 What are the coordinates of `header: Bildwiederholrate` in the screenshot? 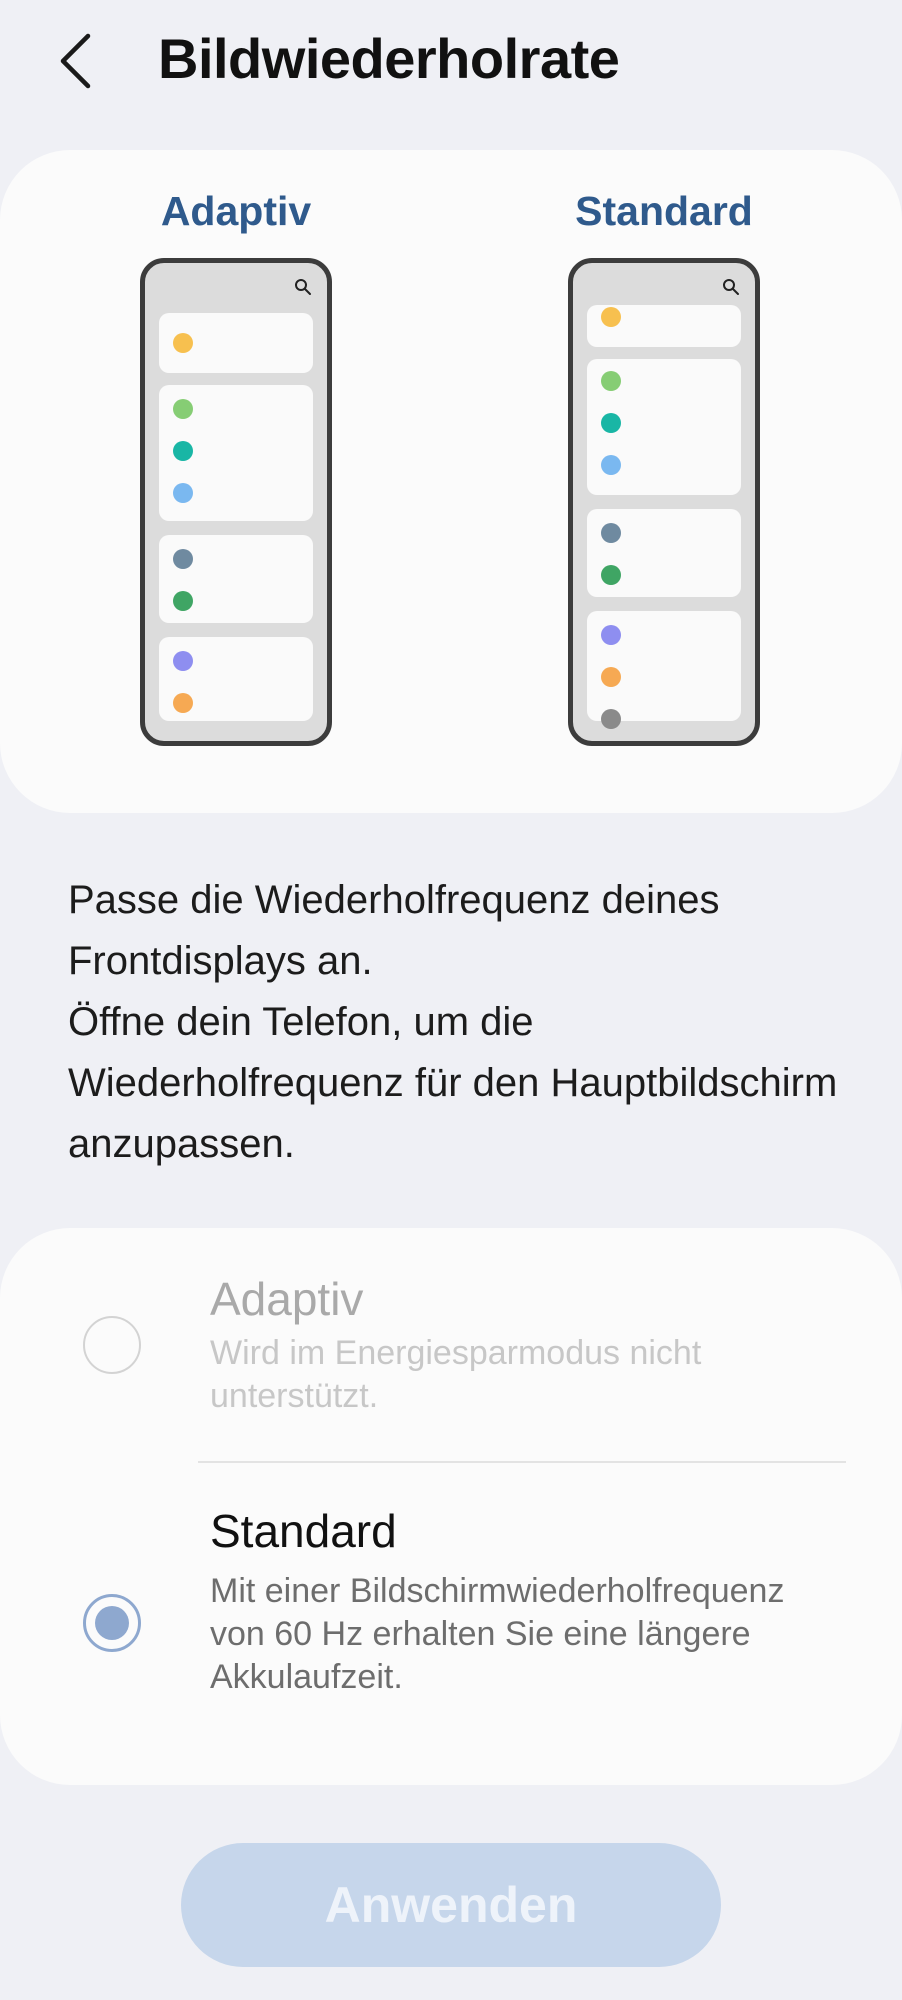 It's located at (451, 60).